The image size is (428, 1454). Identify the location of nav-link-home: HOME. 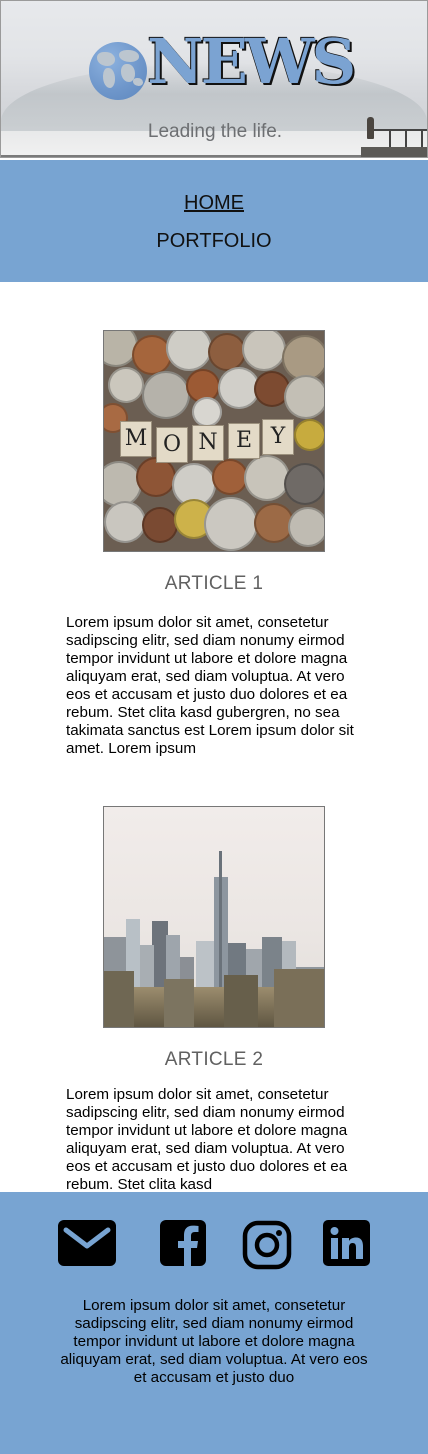
(214, 203).